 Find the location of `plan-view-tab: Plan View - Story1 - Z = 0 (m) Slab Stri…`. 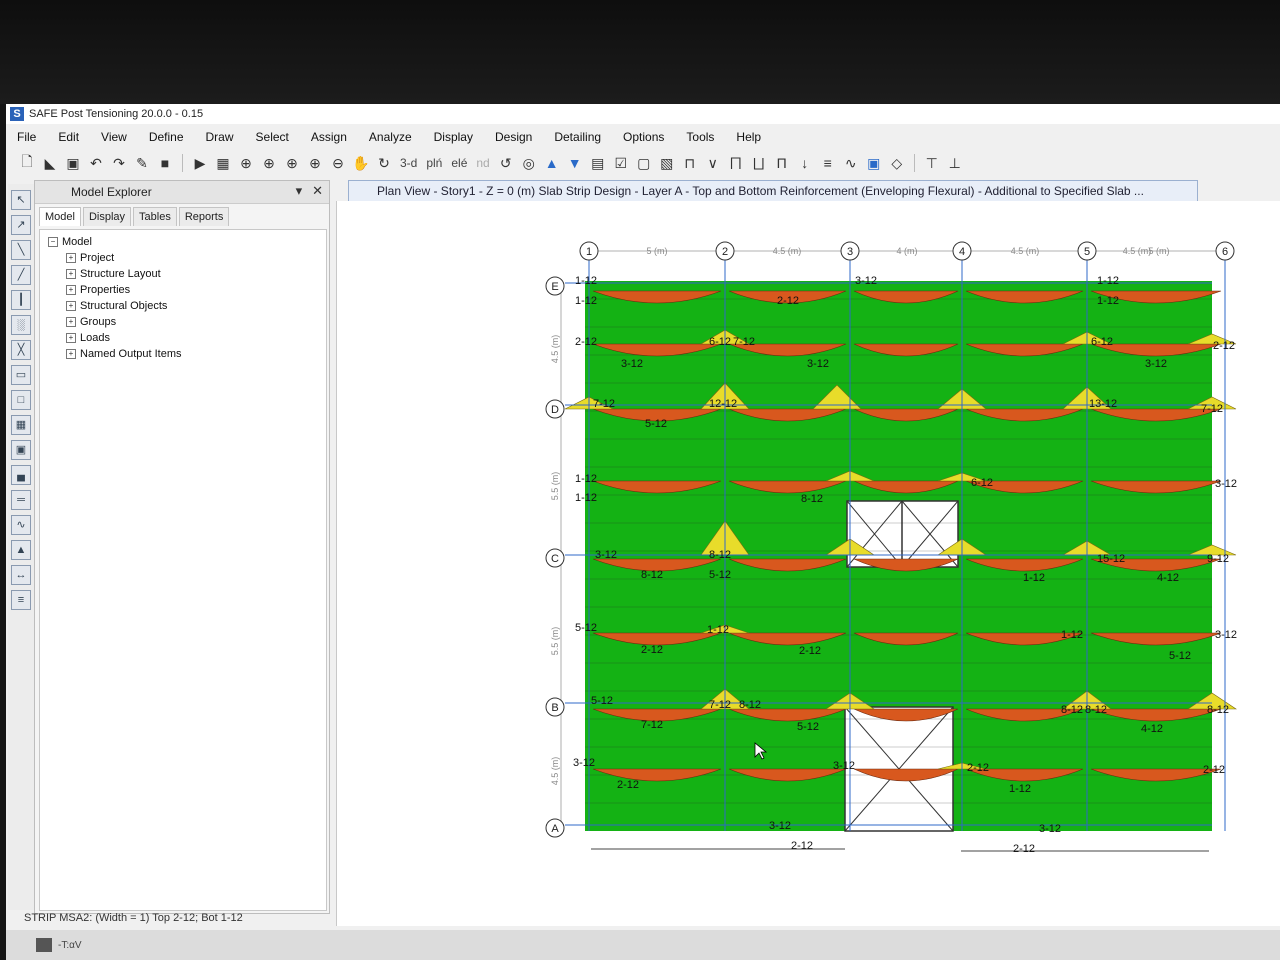

plan-view-tab: Plan View - Story1 - Z = 0 (m) Slab Stri… is located at coordinates (773, 191).